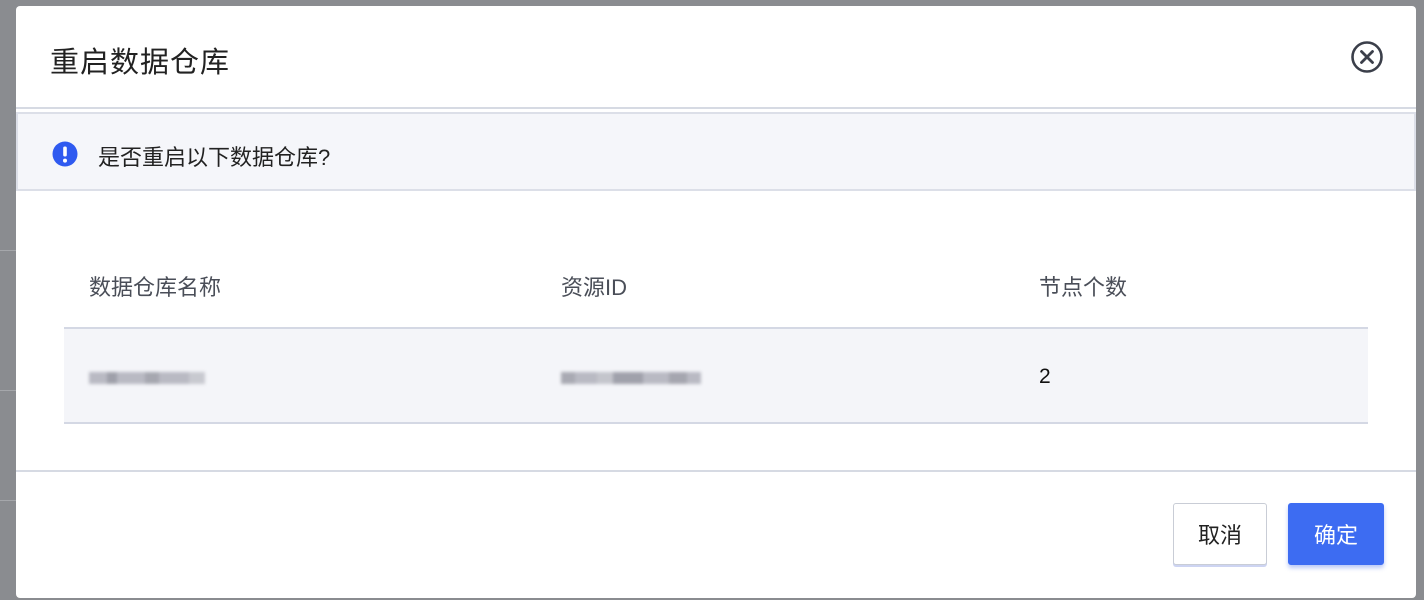 The height and width of the screenshot is (600, 1424). What do you see at coordinates (716, 471) in the screenshot?
I see `footer-divider` at bounding box center [716, 471].